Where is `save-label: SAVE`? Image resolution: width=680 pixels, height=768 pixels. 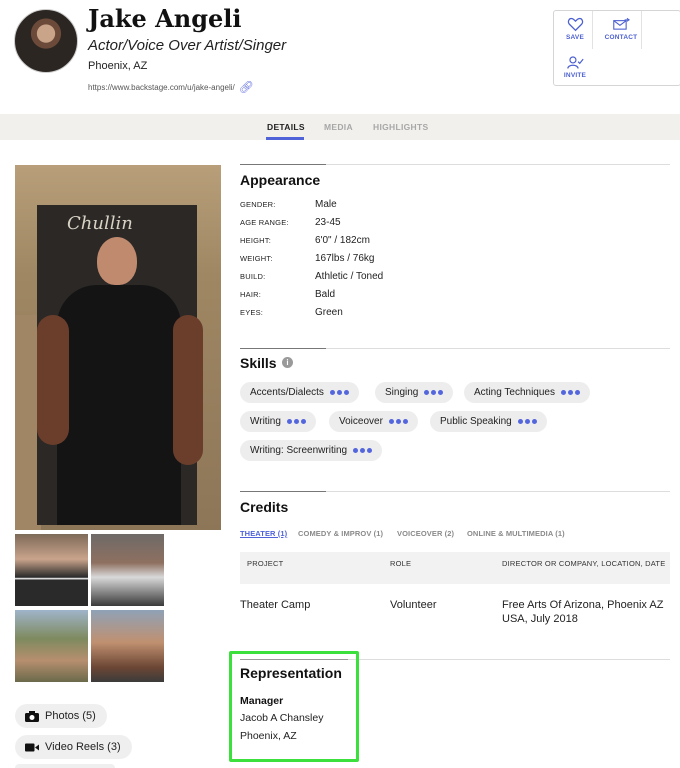
save-label: SAVE is located at coordinates (575, 37).